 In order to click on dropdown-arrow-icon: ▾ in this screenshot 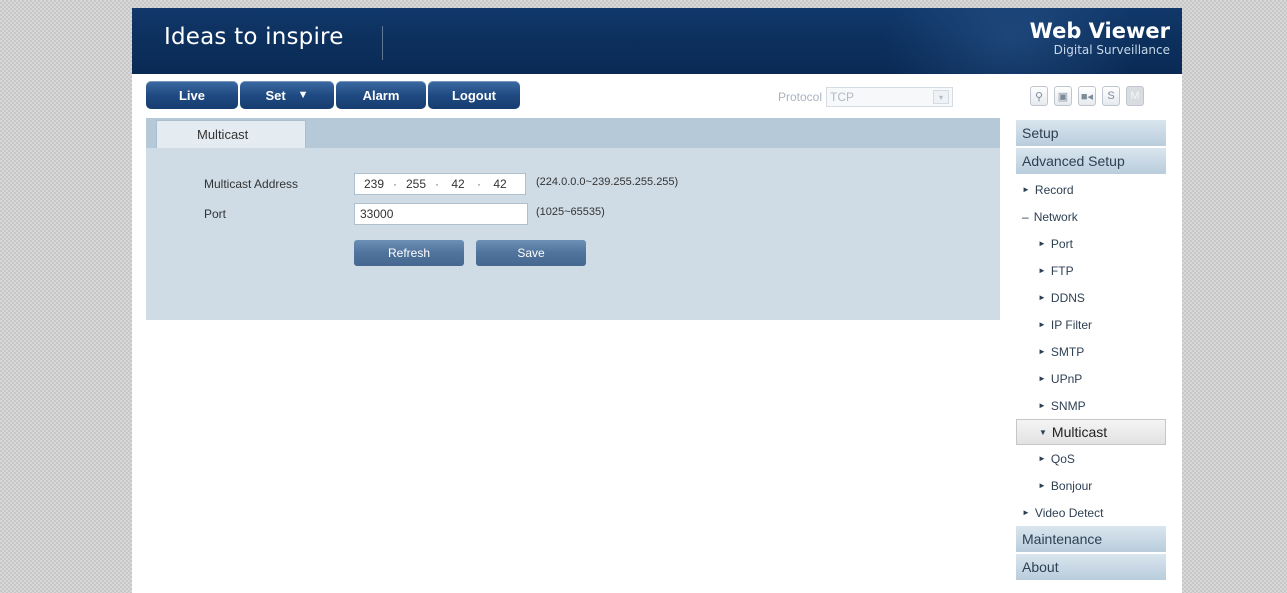, I will do `click(941, 97)`.